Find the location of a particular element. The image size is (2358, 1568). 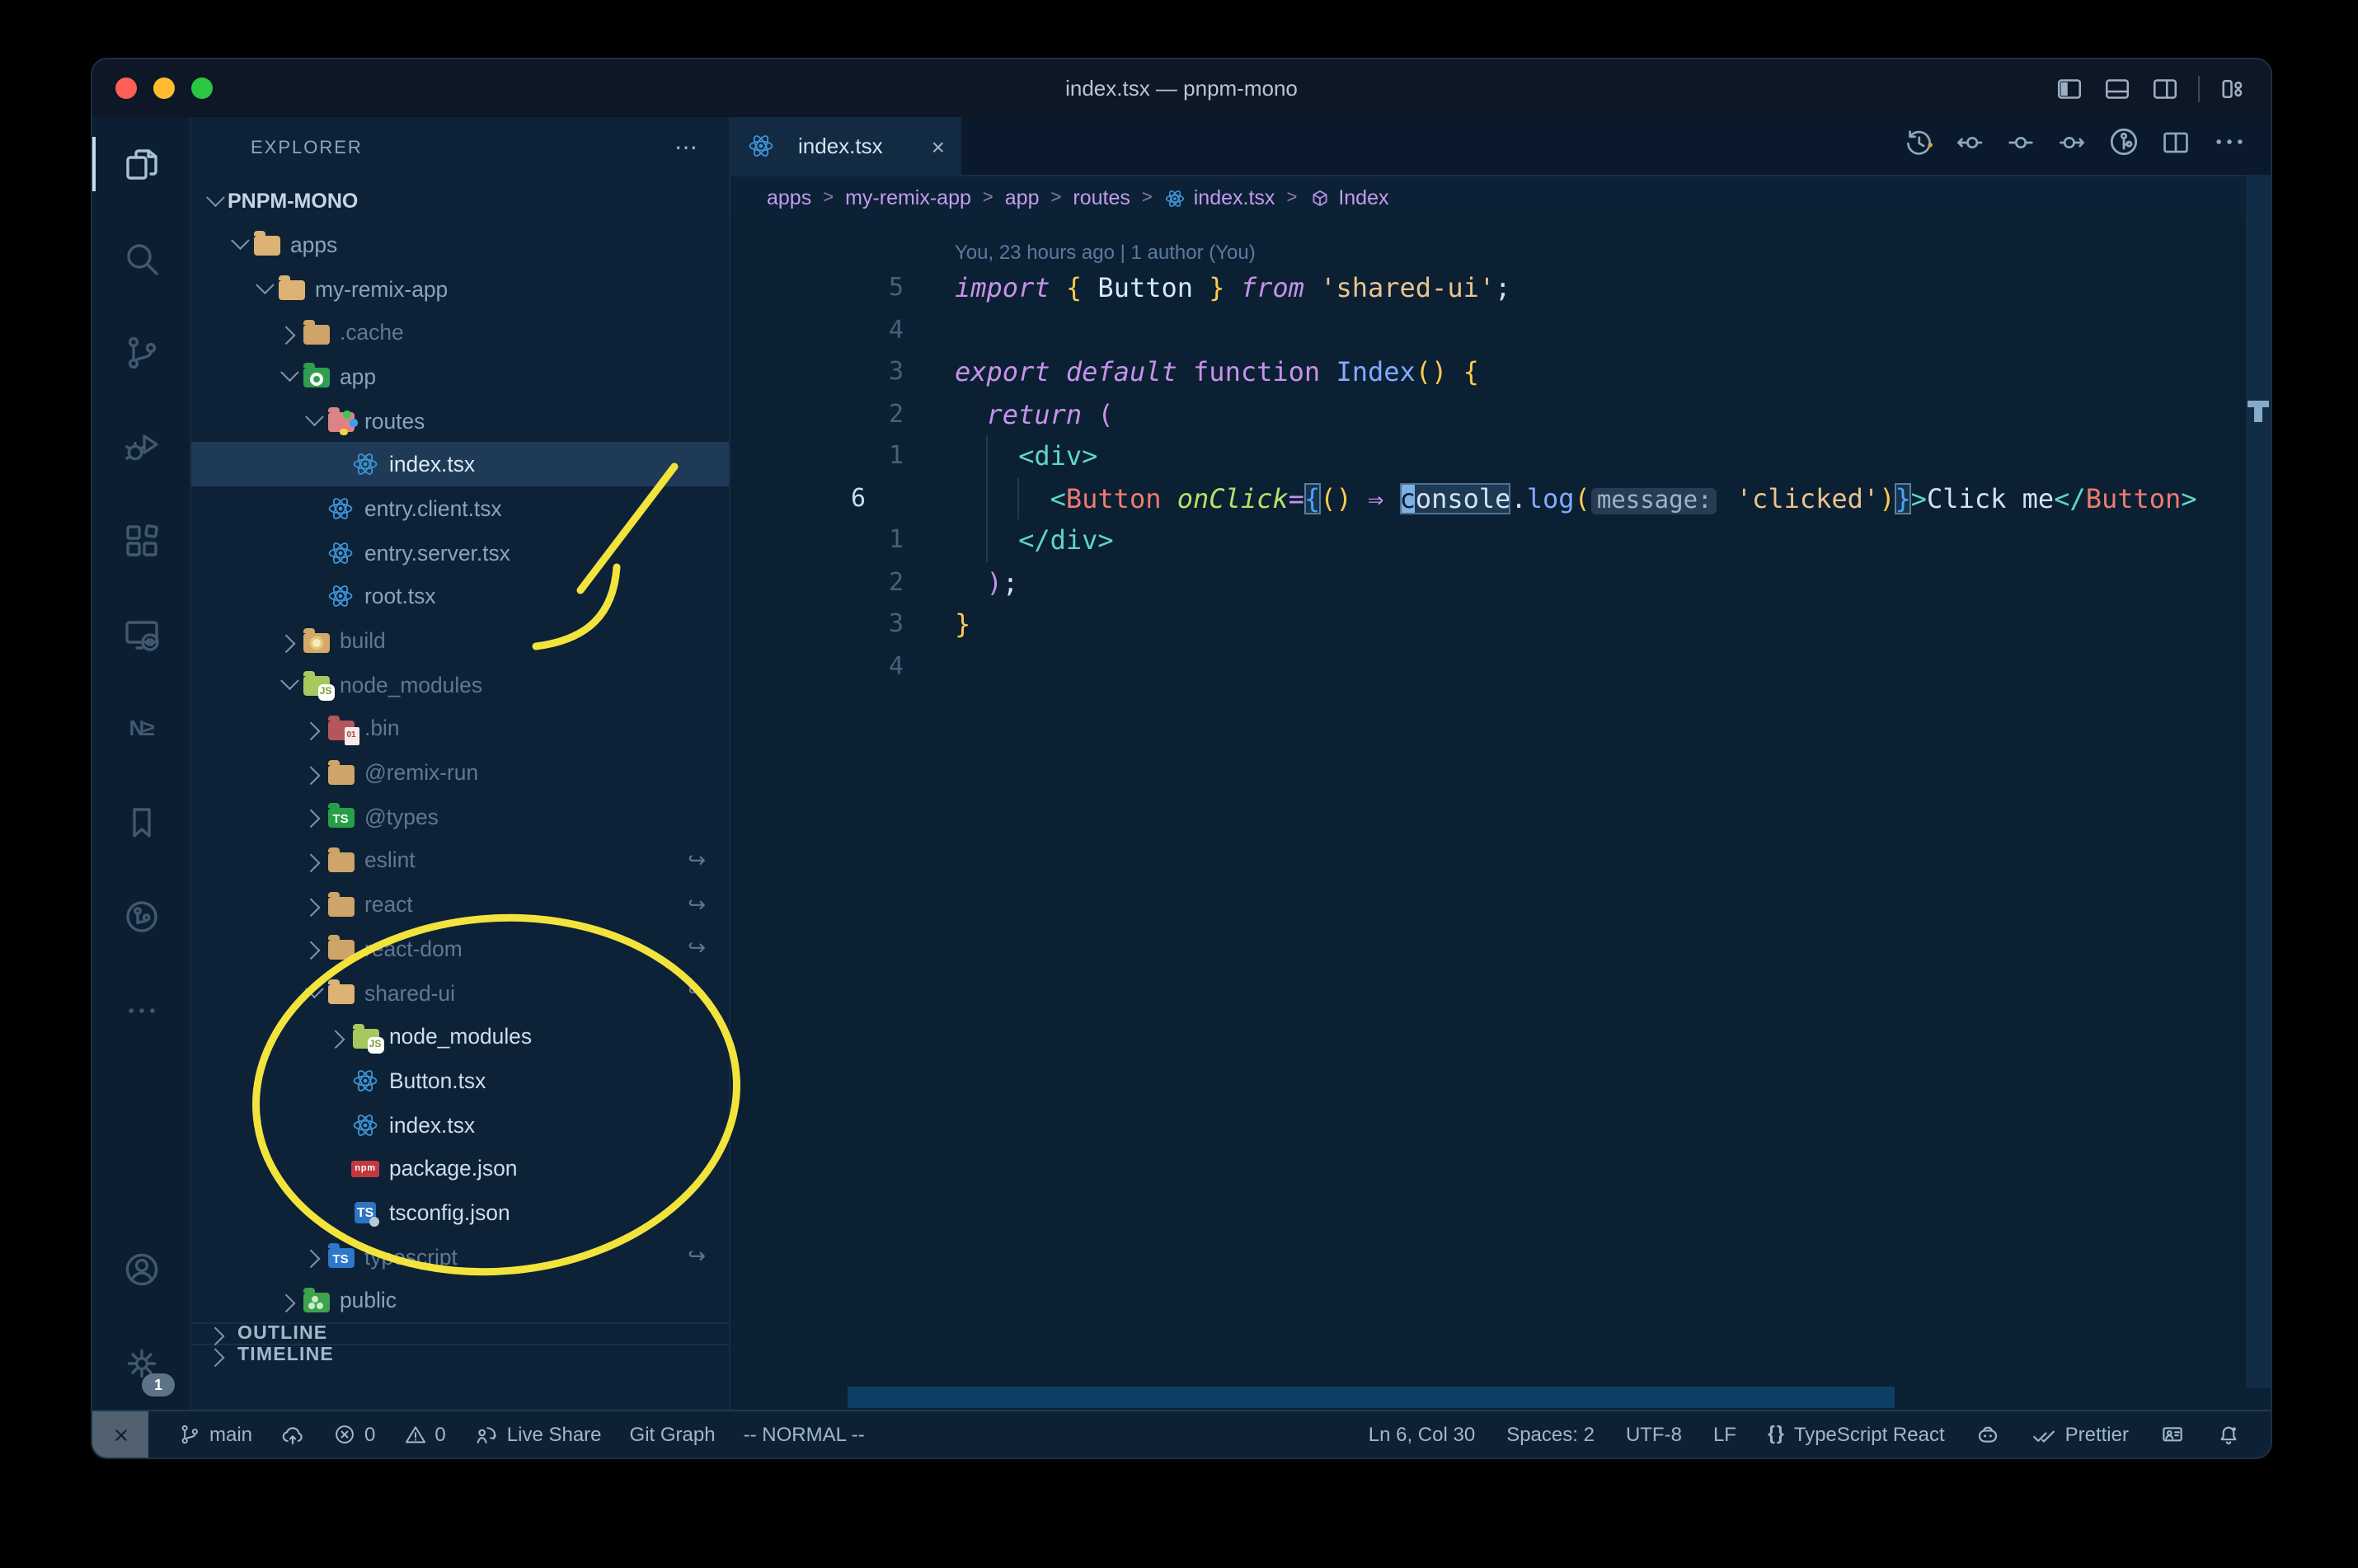

code-line: 2 return ( is located at coordinates (1501, 414).